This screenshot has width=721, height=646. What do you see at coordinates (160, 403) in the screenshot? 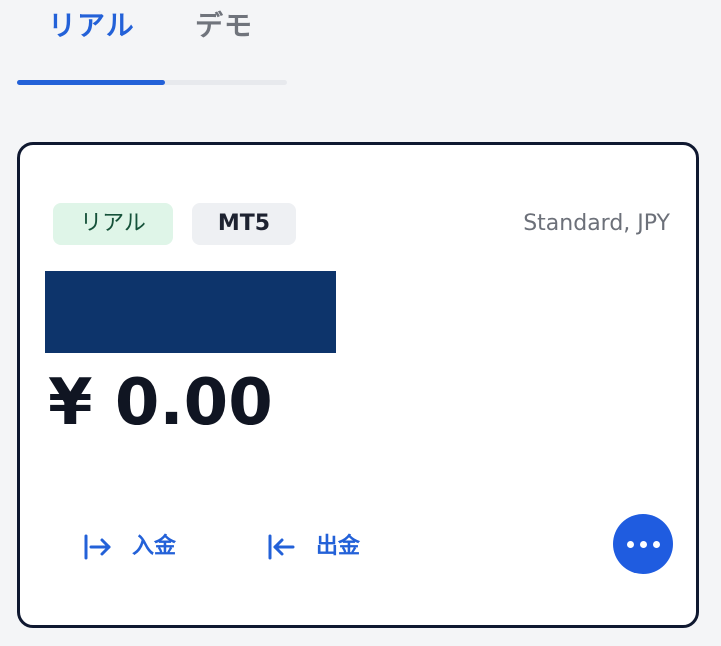
I see `account-balance: ¥ 0.00` at bounding box center [160, 403].